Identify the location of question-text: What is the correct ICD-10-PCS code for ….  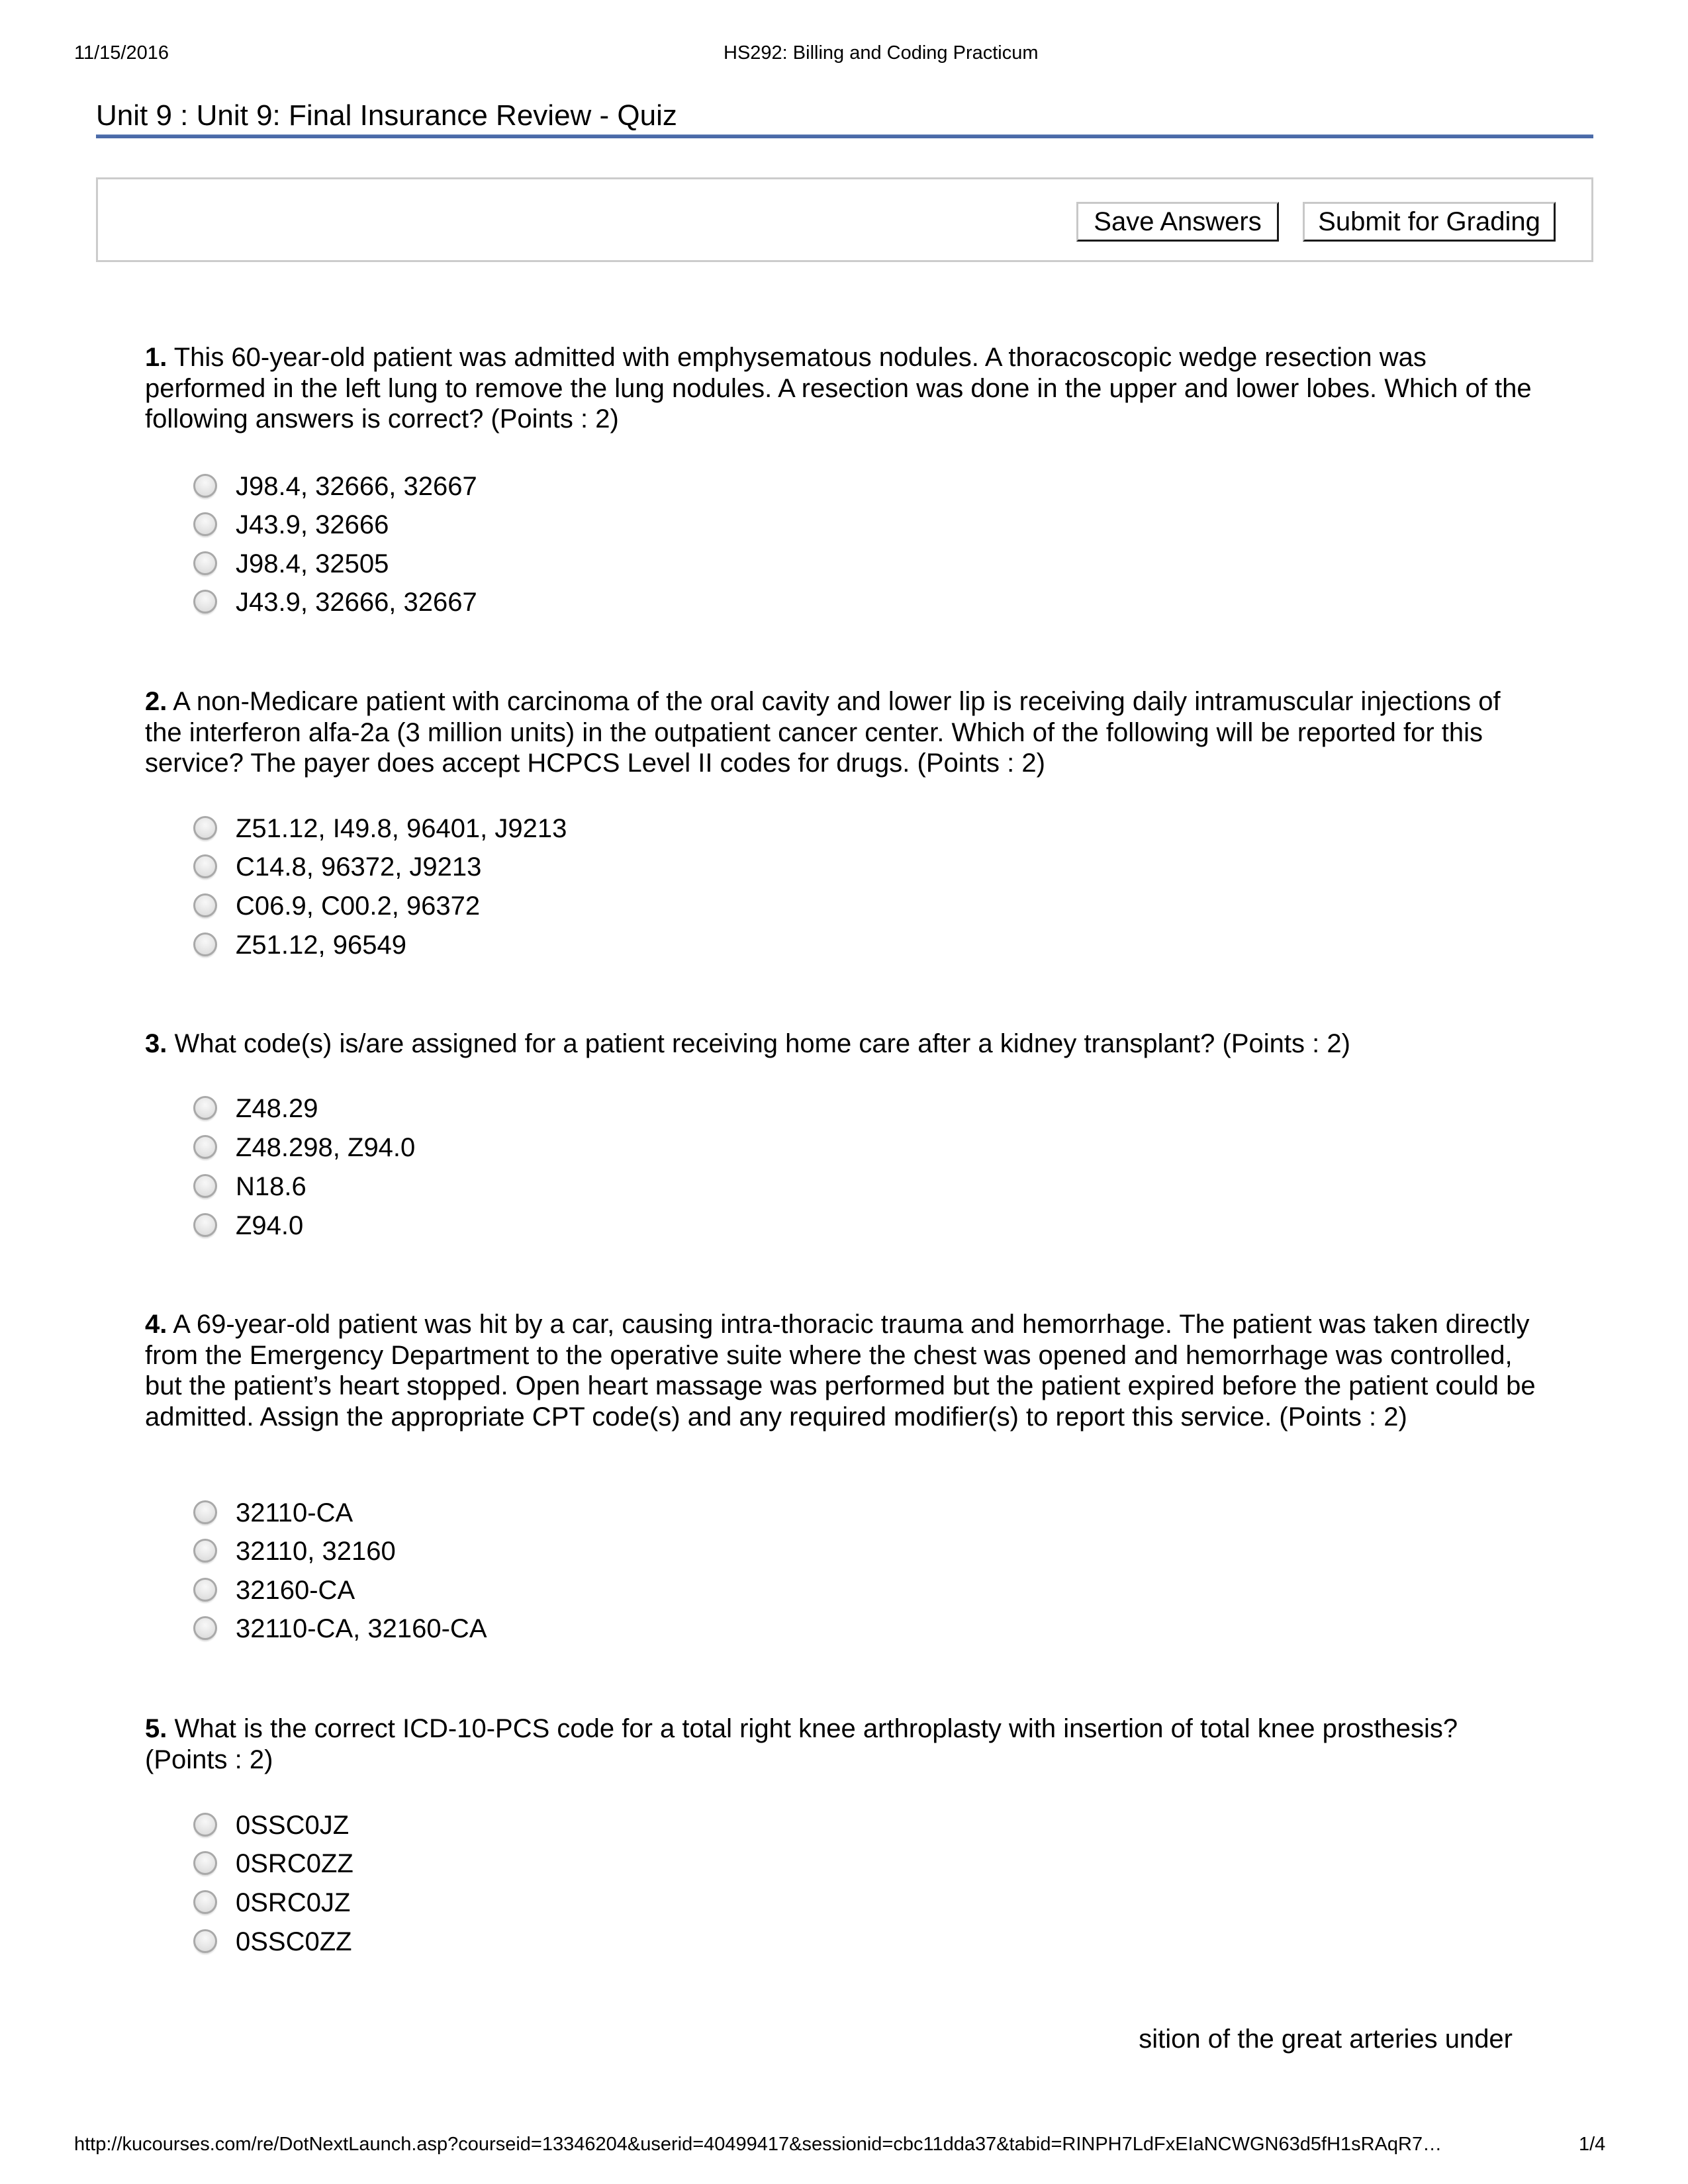
(801, 1744).